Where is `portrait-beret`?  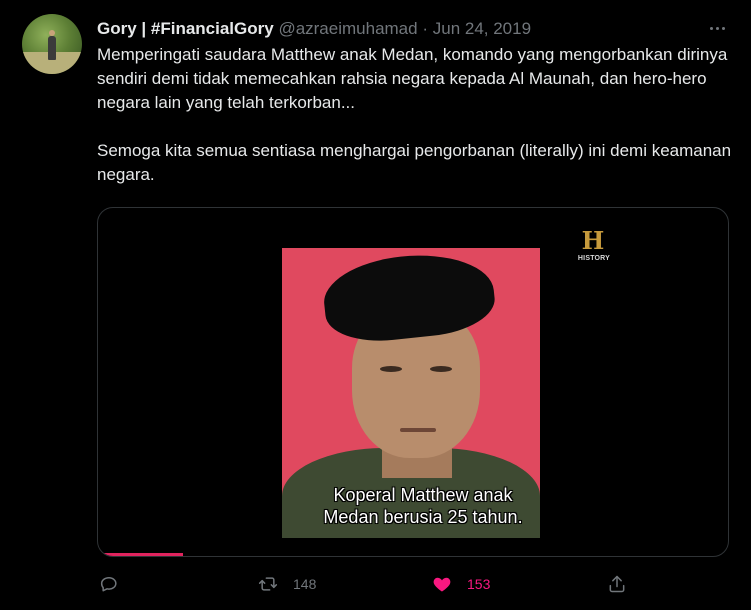 portrait-beret is located at coordinates (409, 297).